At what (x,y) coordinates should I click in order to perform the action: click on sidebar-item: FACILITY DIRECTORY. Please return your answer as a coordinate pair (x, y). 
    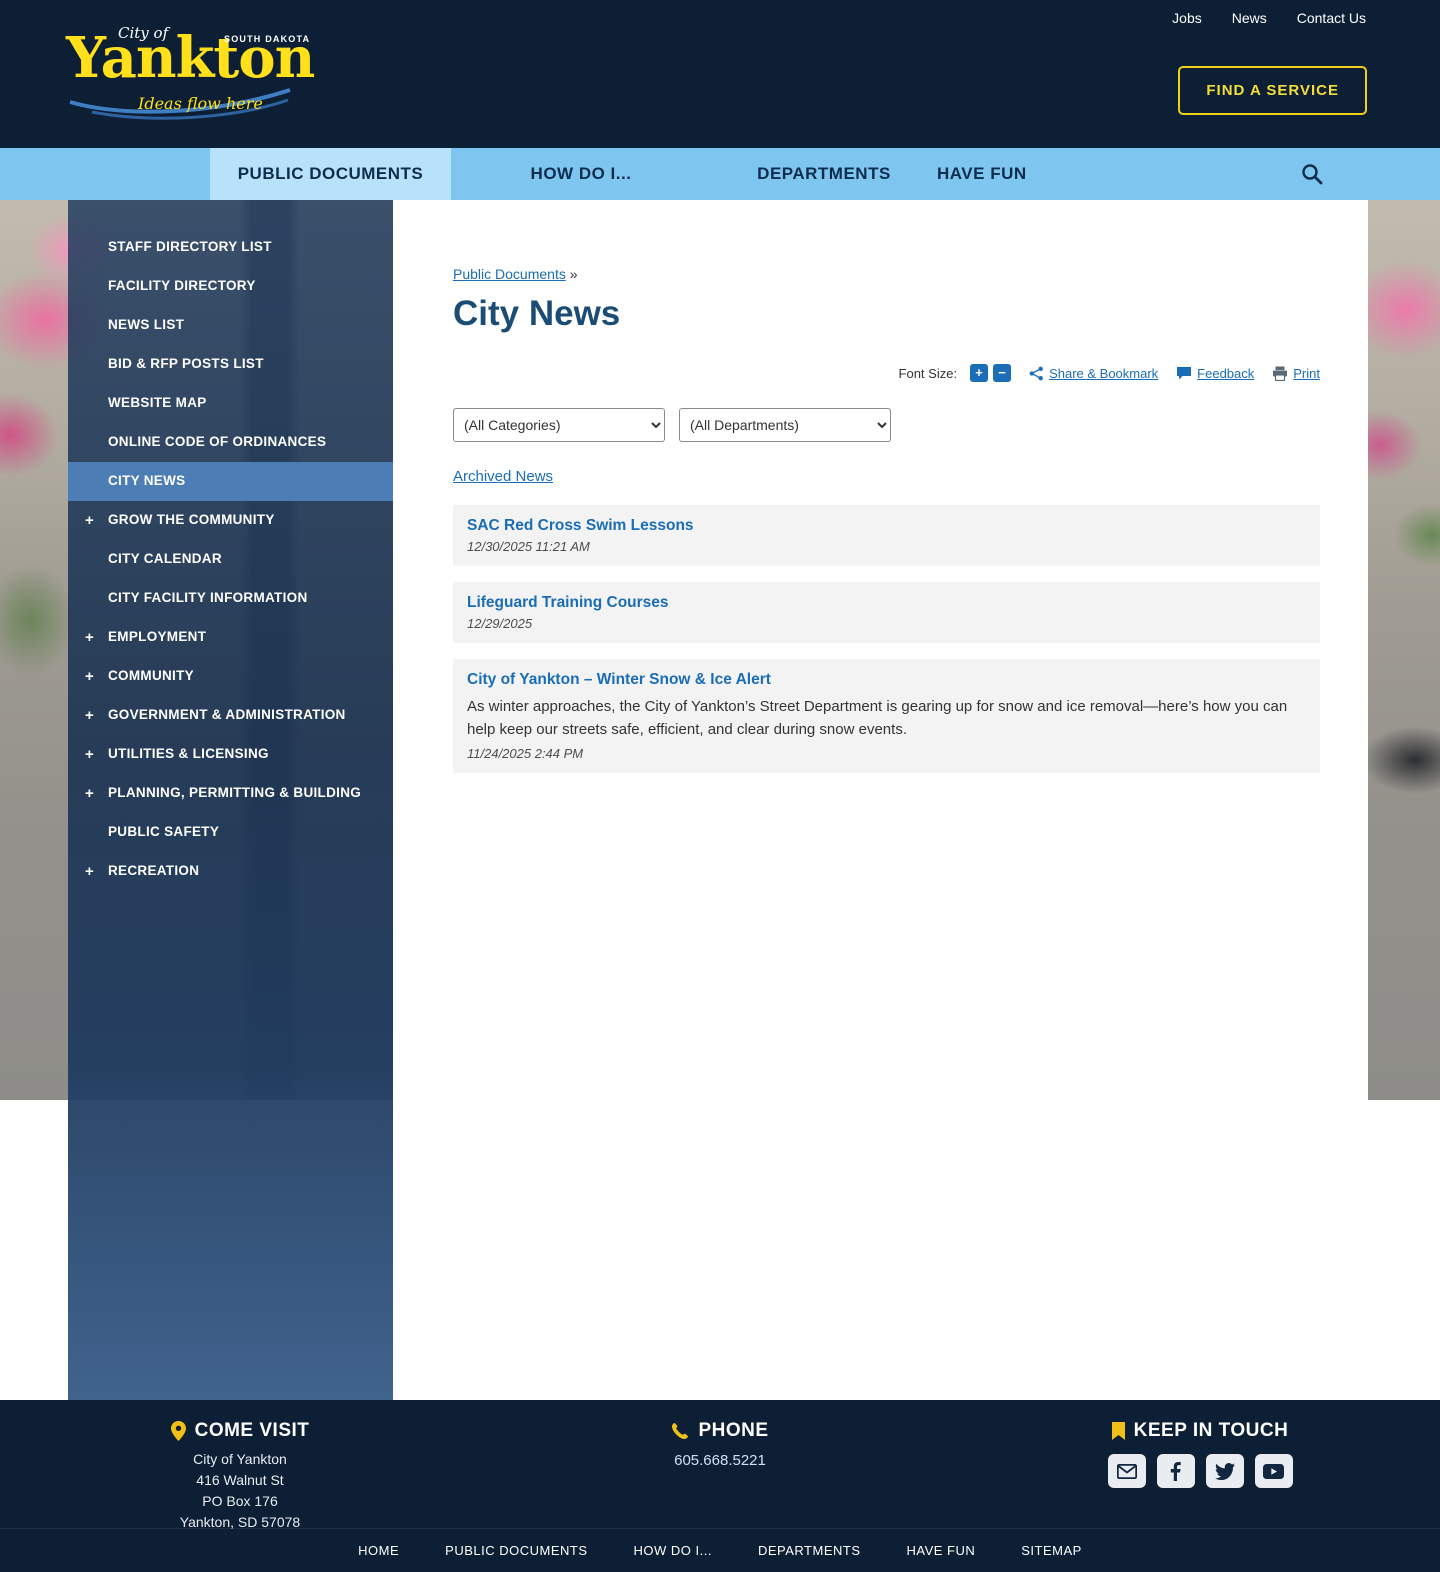
    Looking at the image, I should click on (230, 286).